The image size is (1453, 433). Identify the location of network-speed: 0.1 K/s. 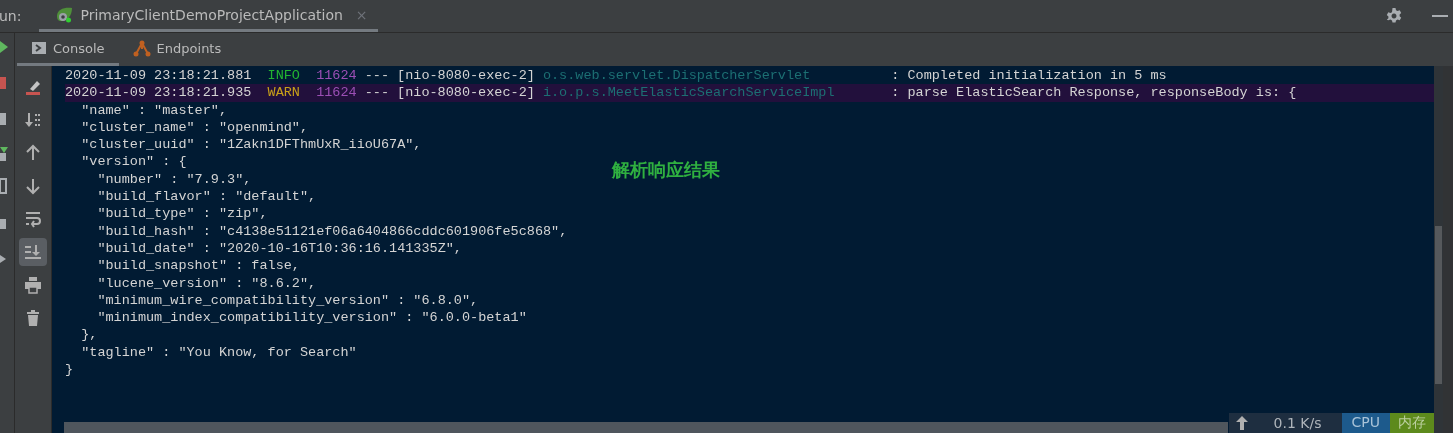
(1285, 423).